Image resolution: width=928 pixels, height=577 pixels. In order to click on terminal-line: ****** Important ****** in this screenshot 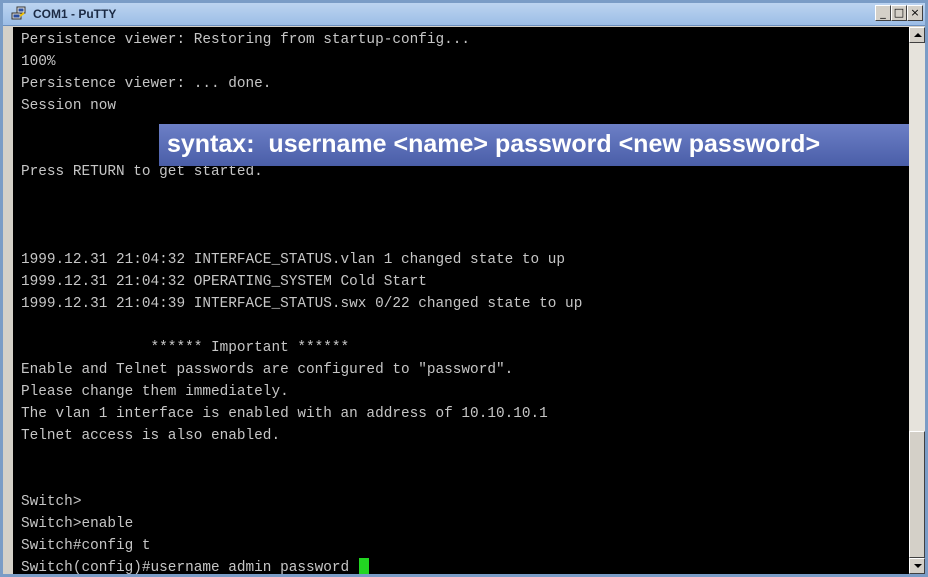, I will do `click(185, 348)`.